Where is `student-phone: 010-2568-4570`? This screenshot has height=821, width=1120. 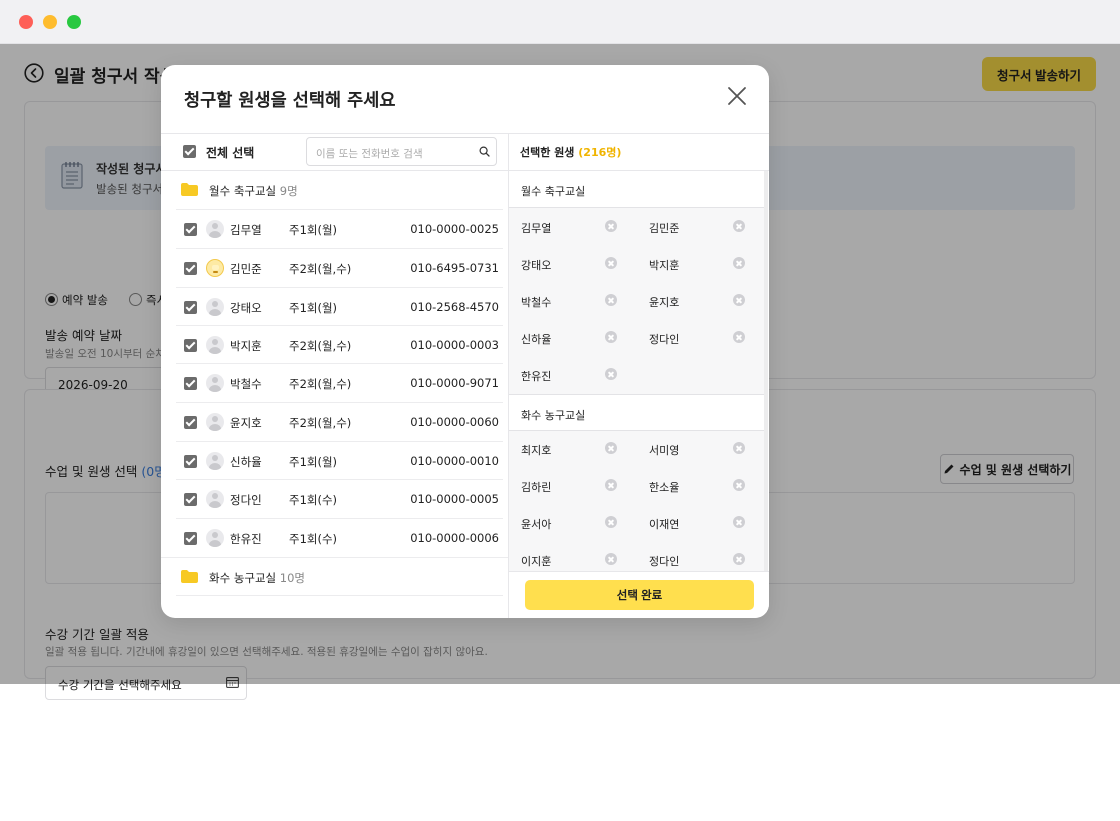 student-phone: 010-2568-4570 is located at coordinates (454, 307).